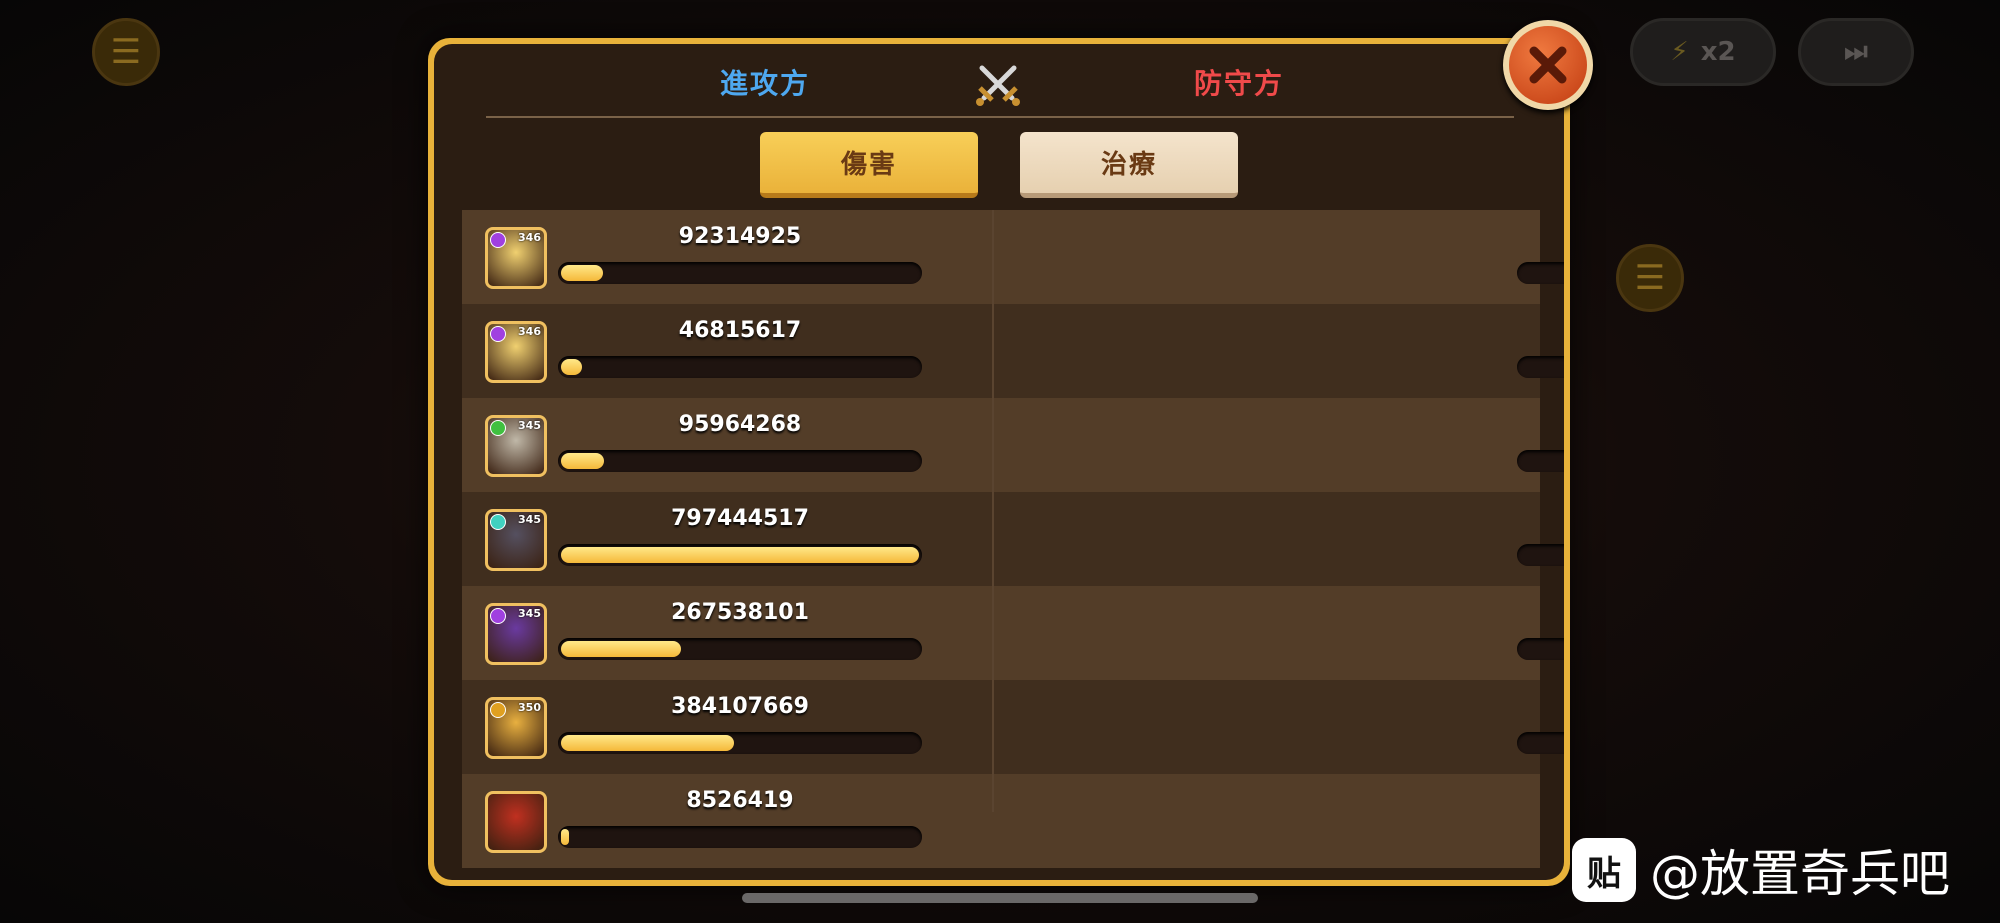  I want to click on defender-stat: 35521853688, so click(1283, 445).